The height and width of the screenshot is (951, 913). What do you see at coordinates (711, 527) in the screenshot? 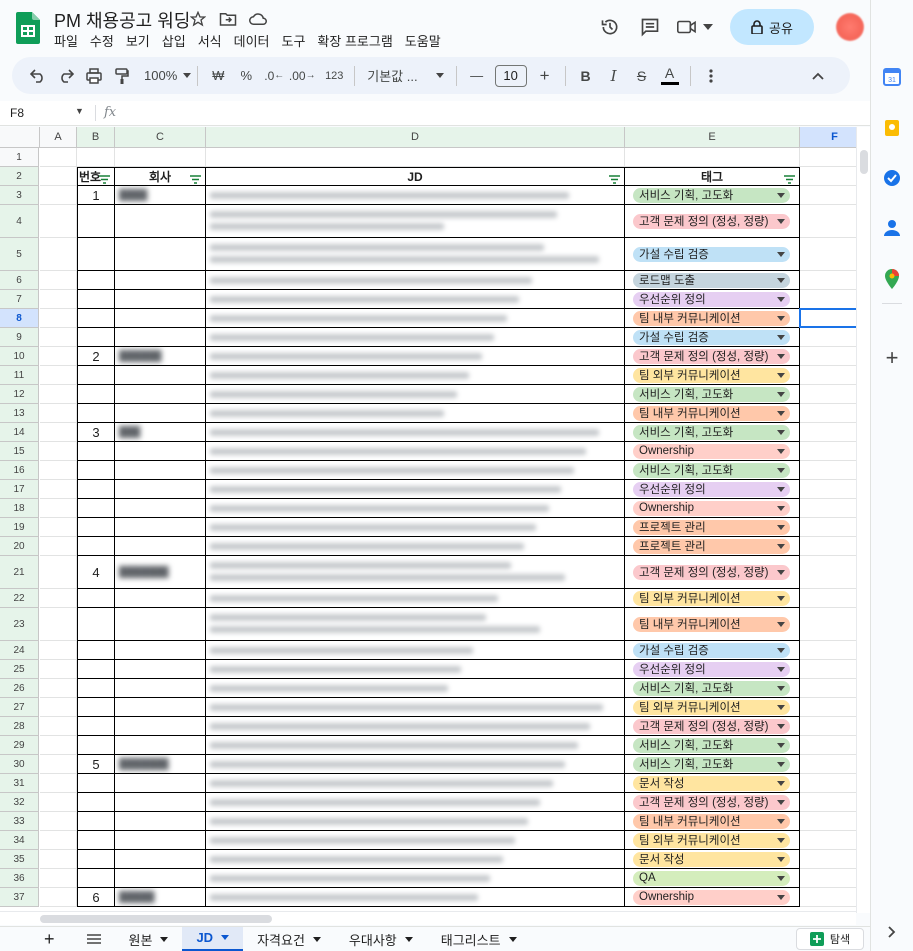
I see `tag-chip: 프로젝트 관리` at bounding box center [711, 527].